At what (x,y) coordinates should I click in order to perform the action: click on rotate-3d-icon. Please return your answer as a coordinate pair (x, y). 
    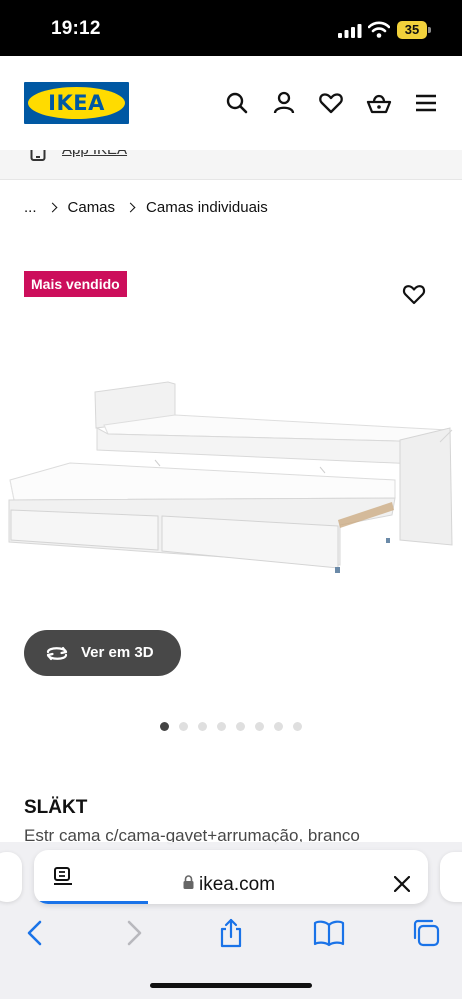
    Looking at the image, I should click on (57, 653).